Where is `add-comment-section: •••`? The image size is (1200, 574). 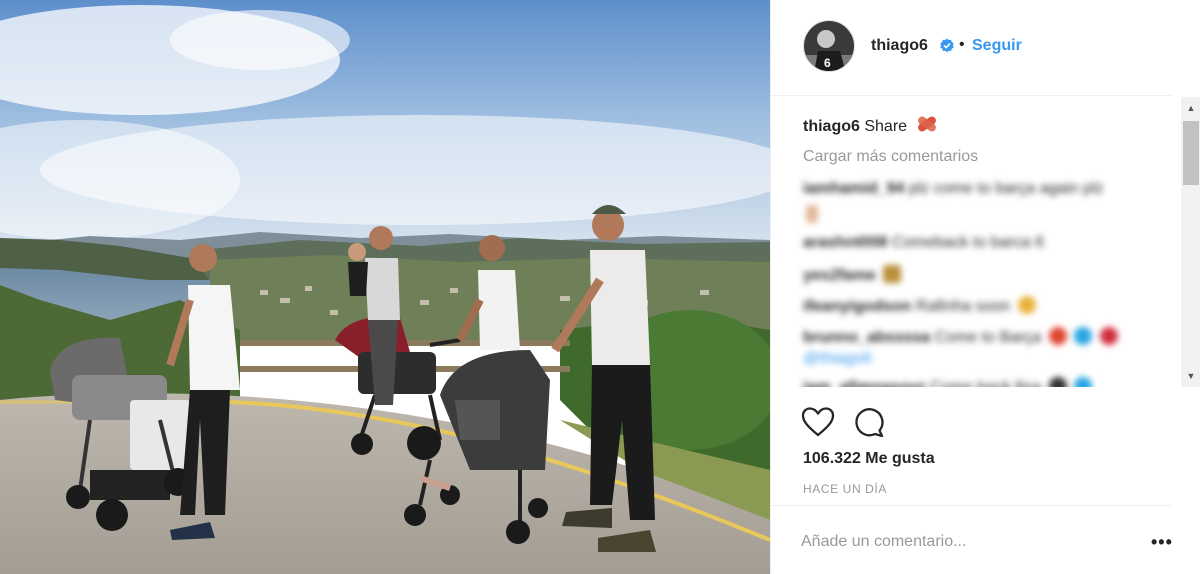 add-comment-section: ••• is located at coordinates (972, 539).